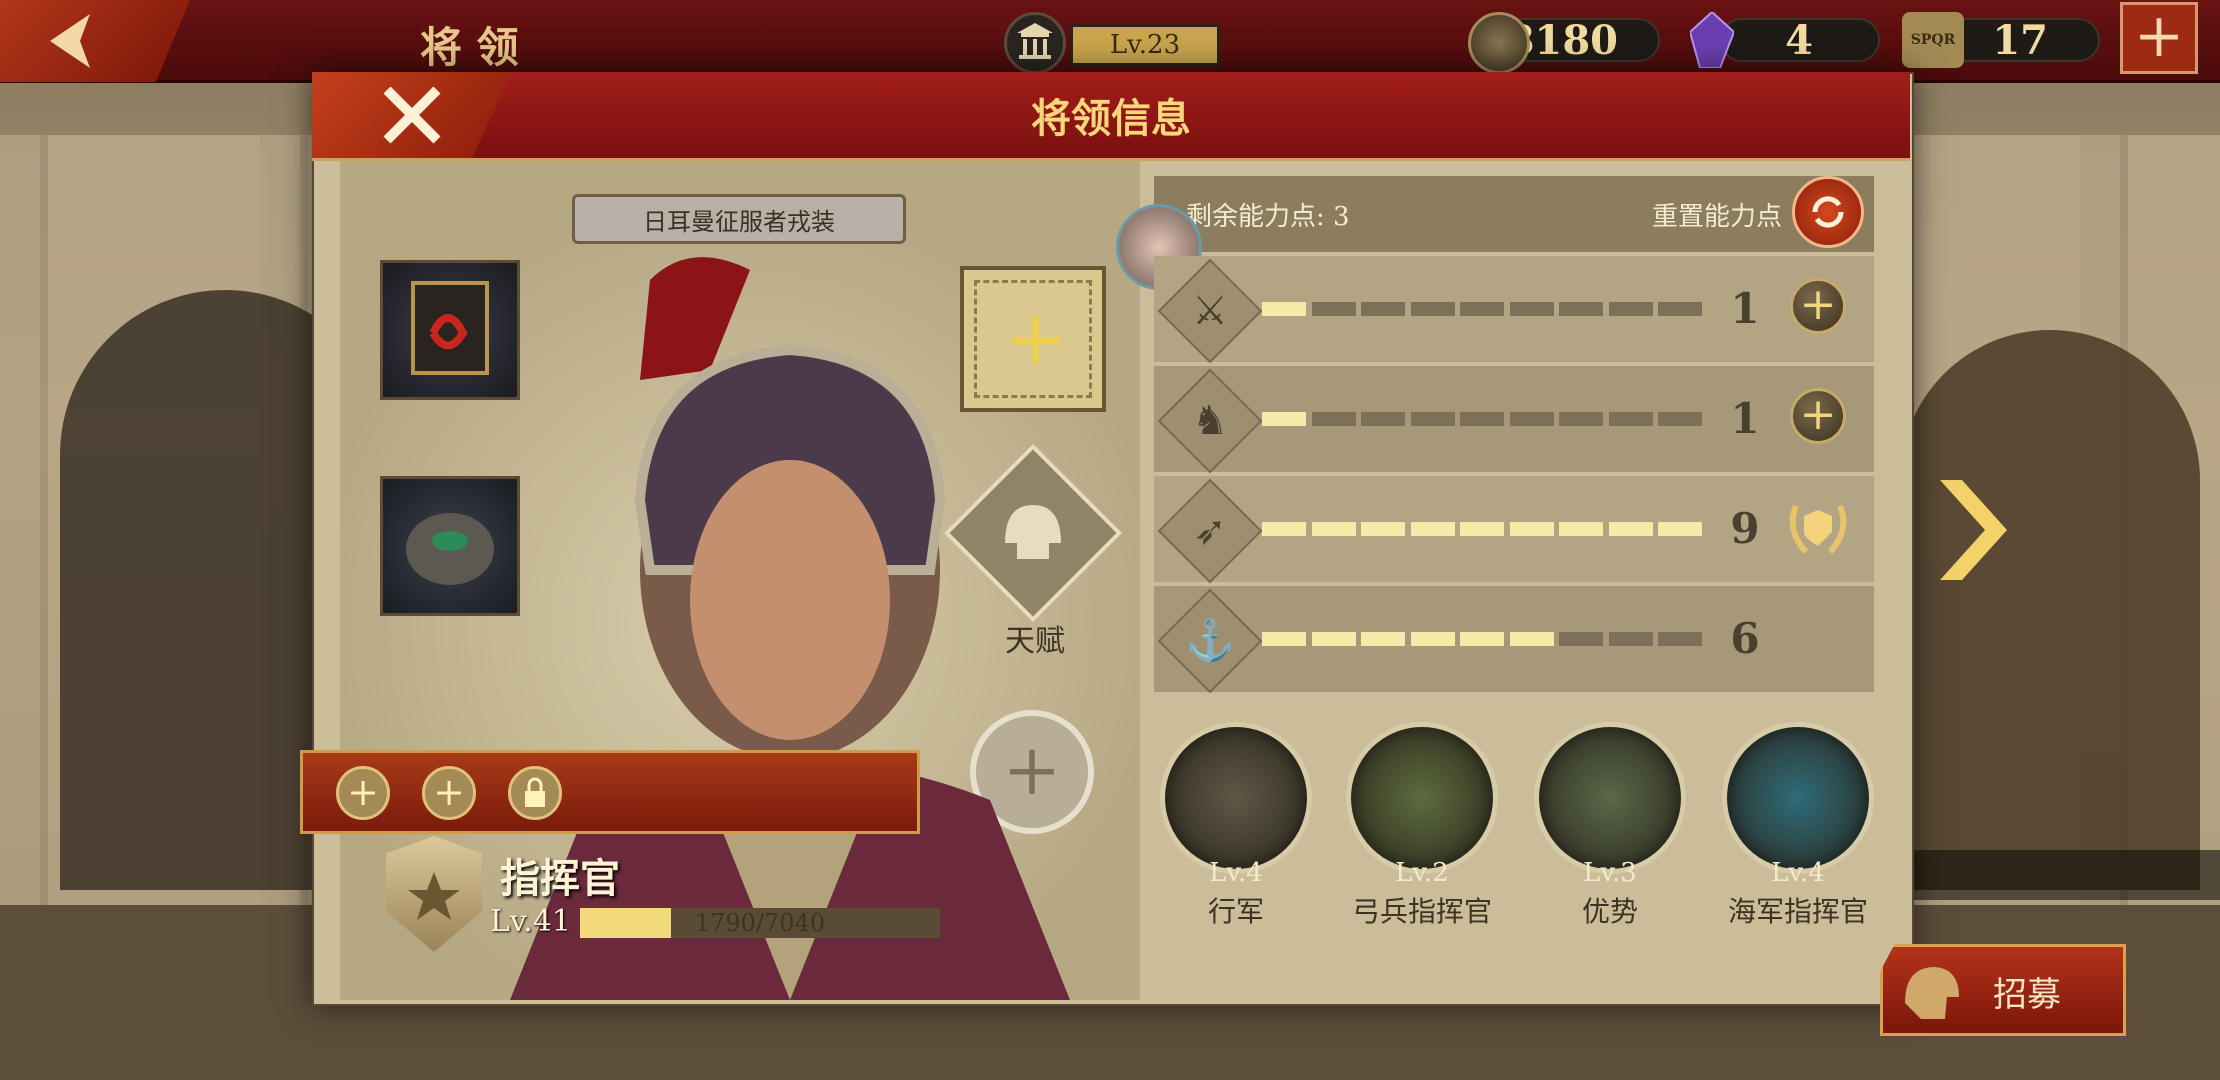 This screenshot has width=2220, height=1080. Describe the element at coordinates (70, 41) in the screenshot. I see `back-arrow-icon` at that location.